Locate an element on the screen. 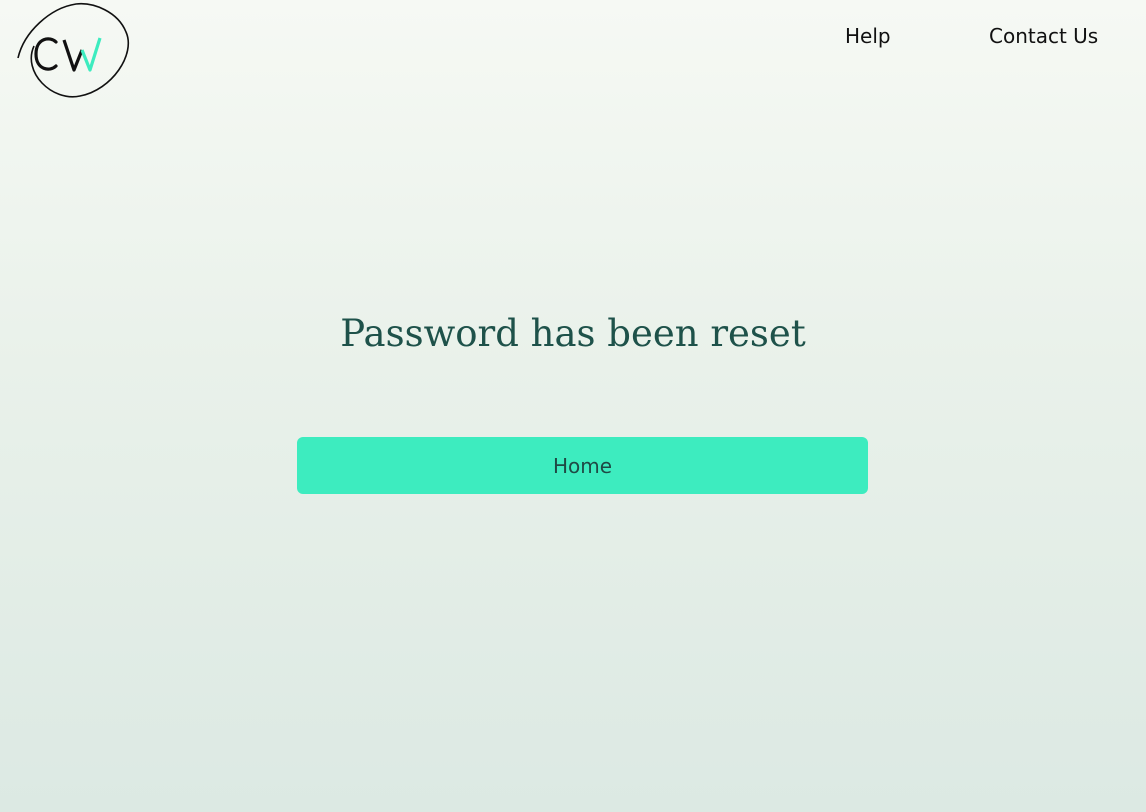 This screenshot has height=812, width=1146. nav-help-link: Help is located at coordinates (868, 36).